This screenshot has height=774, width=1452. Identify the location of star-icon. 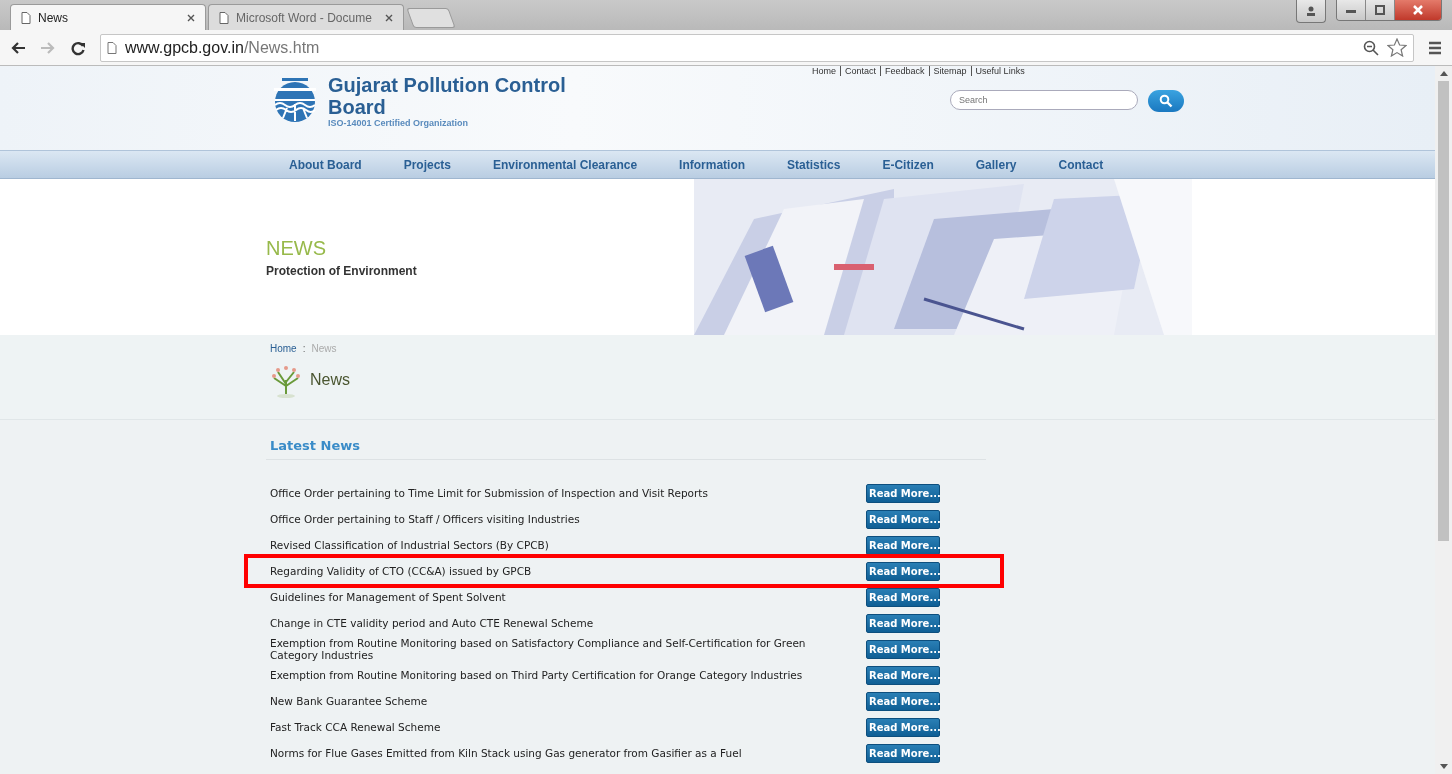
(1397, 47).